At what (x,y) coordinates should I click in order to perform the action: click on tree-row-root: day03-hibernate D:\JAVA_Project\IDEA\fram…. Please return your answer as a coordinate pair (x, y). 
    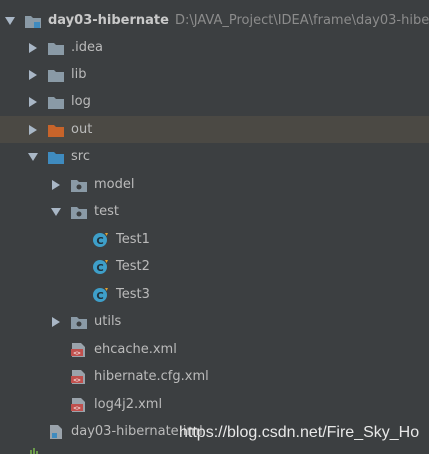
    Looking at the image, I should click on (214, 20).